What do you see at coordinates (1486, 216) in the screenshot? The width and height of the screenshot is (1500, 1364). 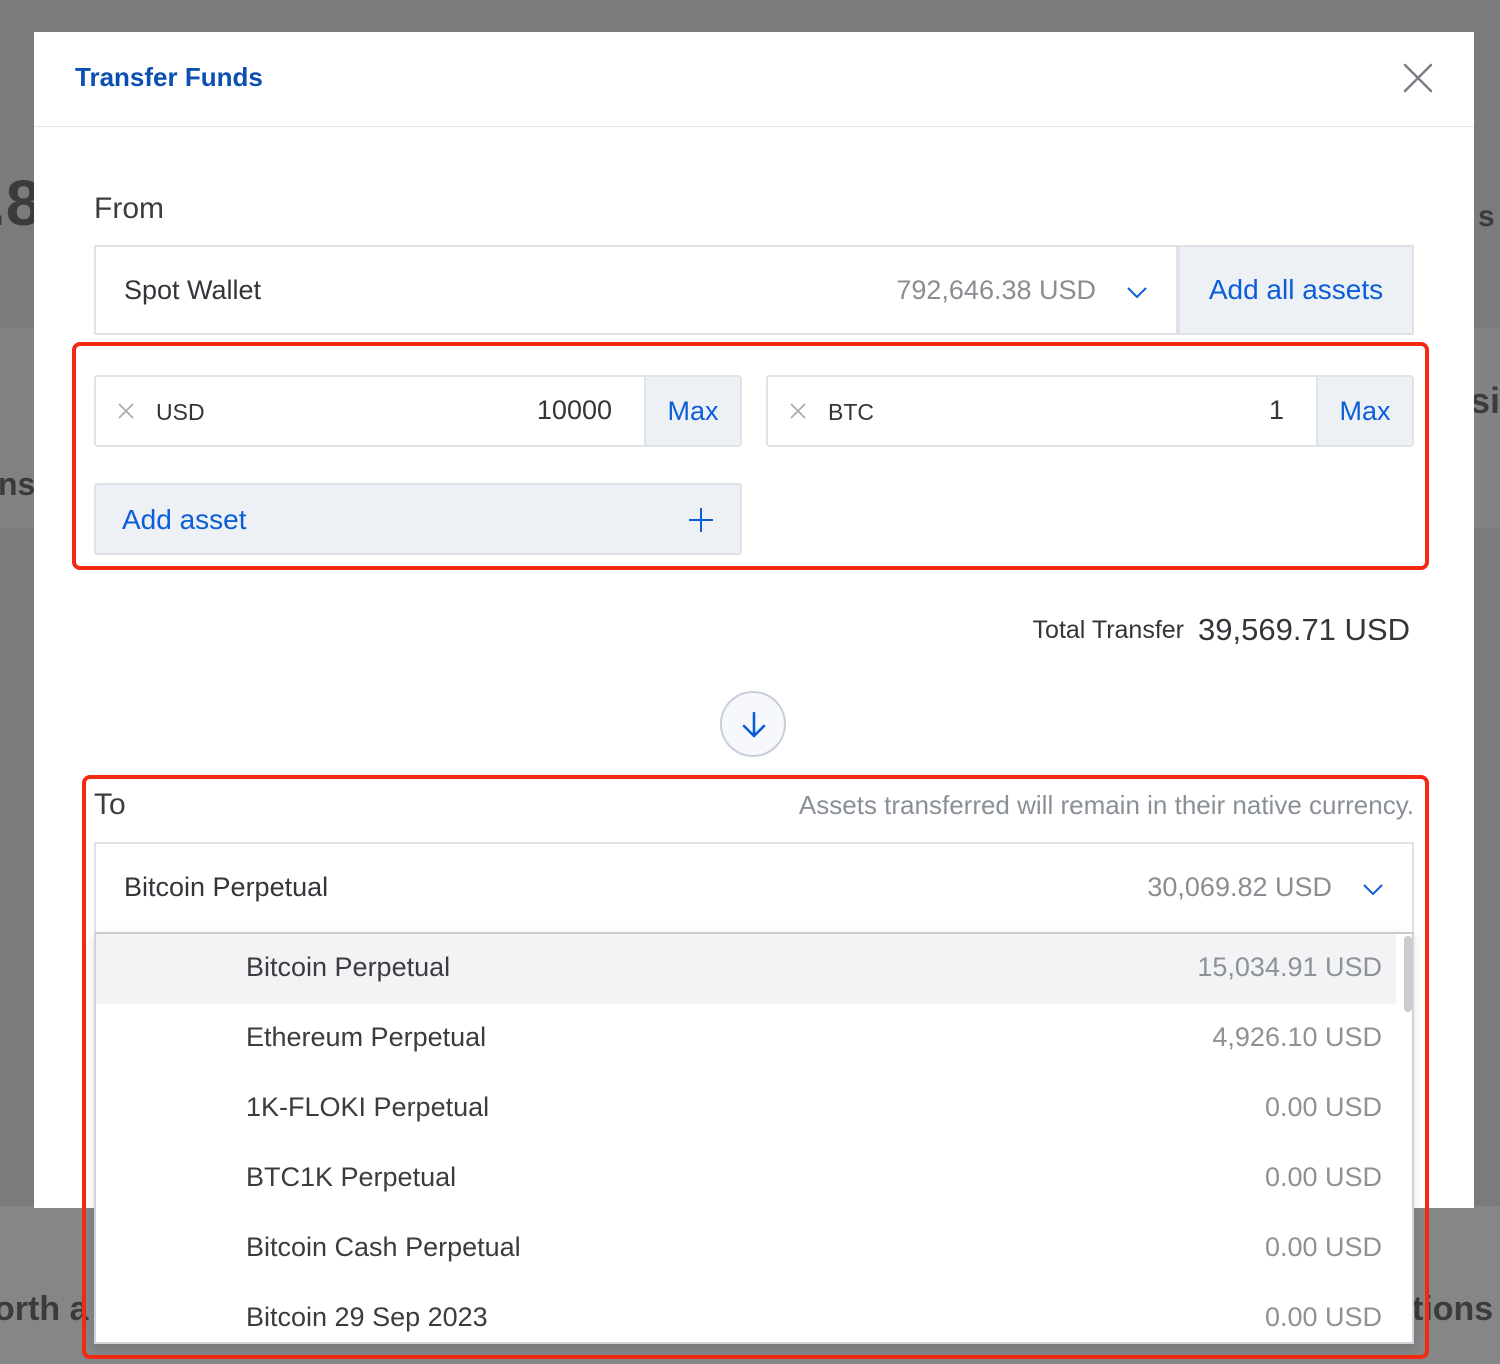 I see `background-text: s` at bounding box center [1486, 216].